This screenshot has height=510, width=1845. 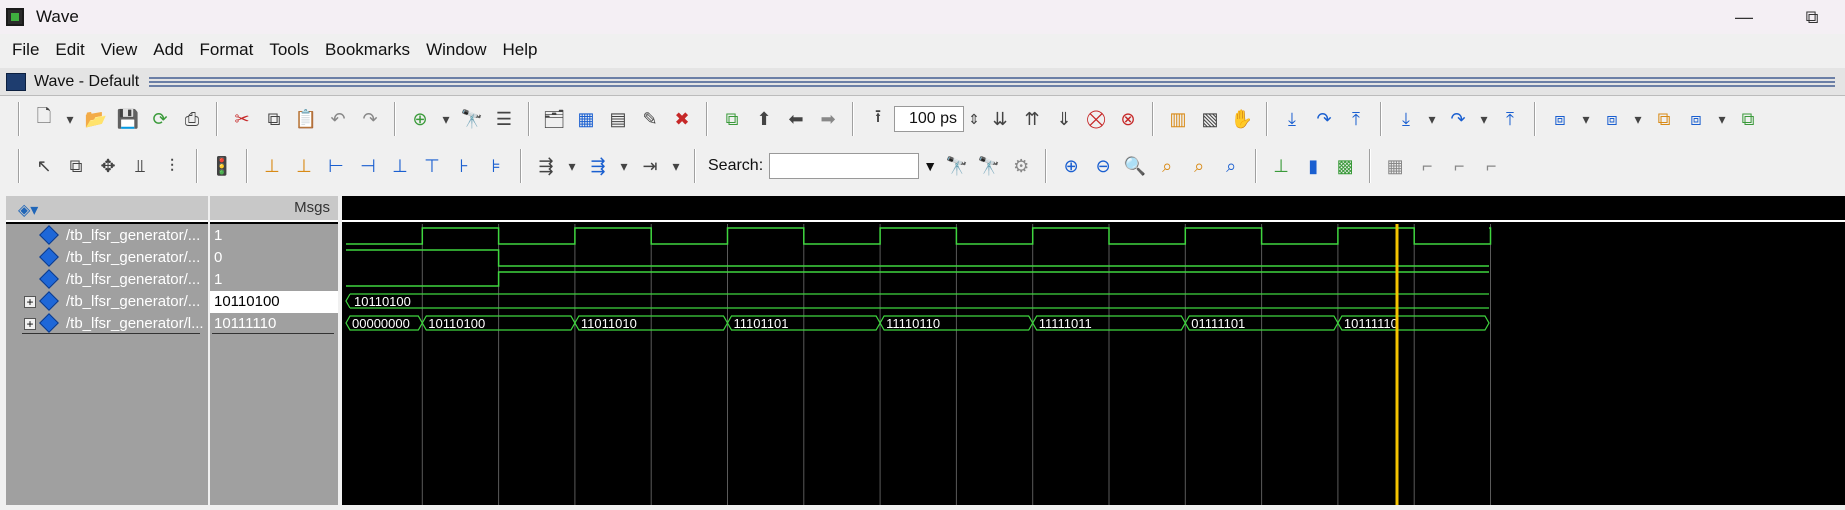 What do you see at coordinates (128, 119) in the screenshot?
I see `save-icon: 💾` at bounding box center [128, 119].